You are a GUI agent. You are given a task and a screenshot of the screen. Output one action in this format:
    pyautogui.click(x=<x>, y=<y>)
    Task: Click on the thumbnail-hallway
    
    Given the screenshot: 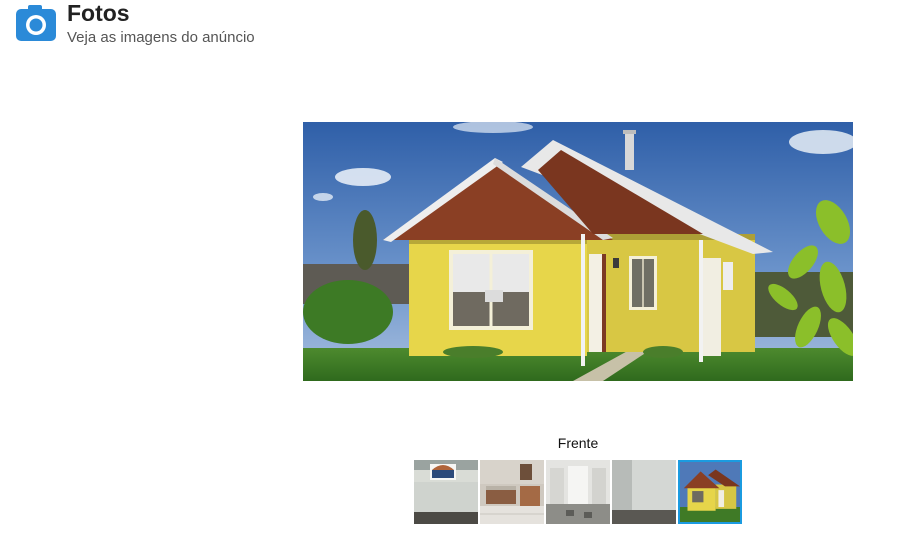 What is the action you would take?
    pyautogui.click(x=578, y=492)
    